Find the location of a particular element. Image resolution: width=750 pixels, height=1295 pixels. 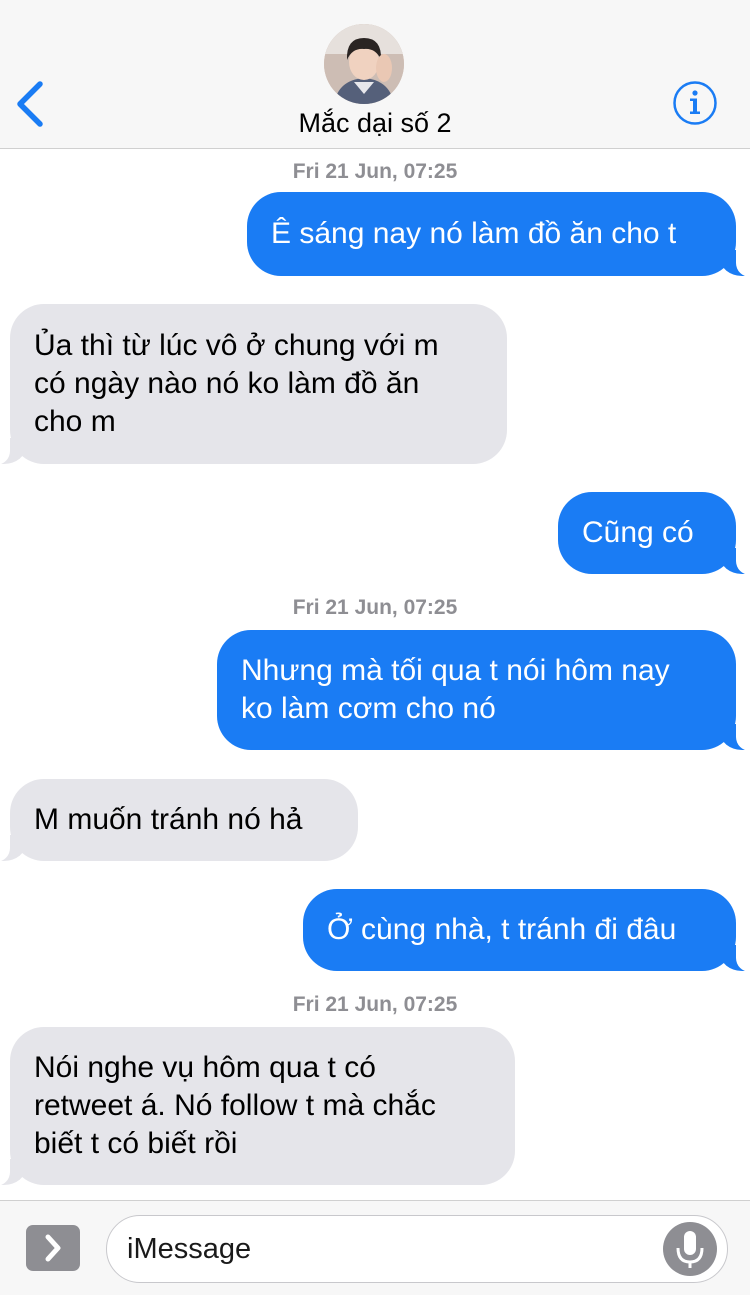

microphone-icon is located at coordinates (690, 1249).